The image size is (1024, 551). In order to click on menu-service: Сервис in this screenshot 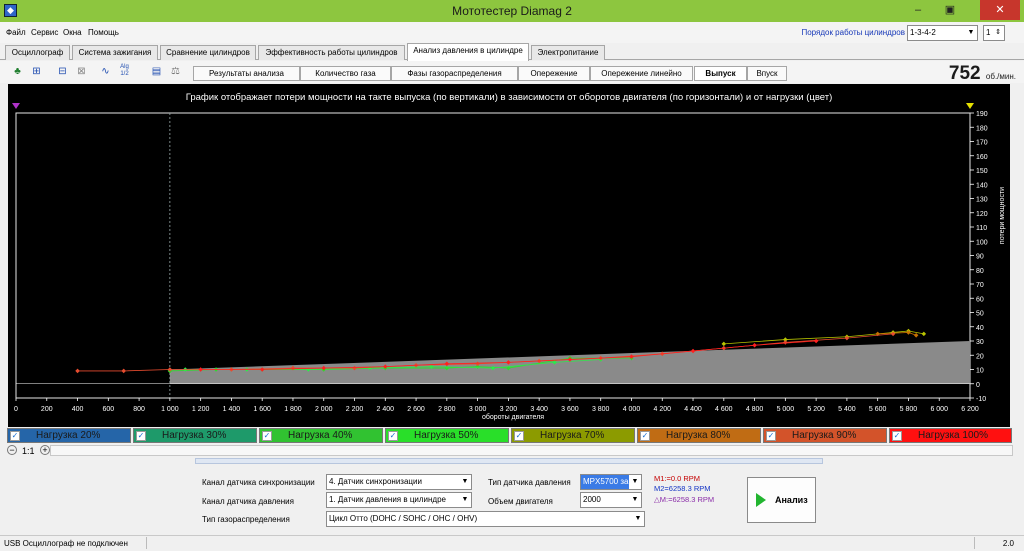, I will do `click(44, 32)`.